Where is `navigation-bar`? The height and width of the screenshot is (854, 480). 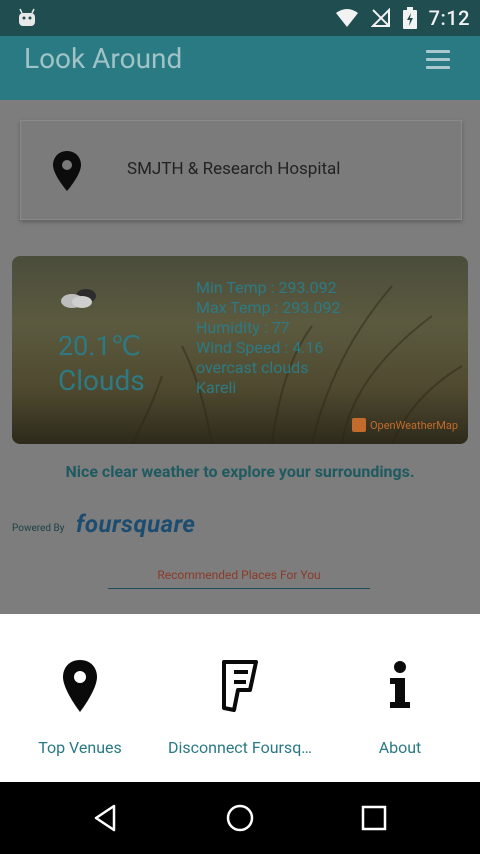
navigation-bar is located at coordinates (240, 818).